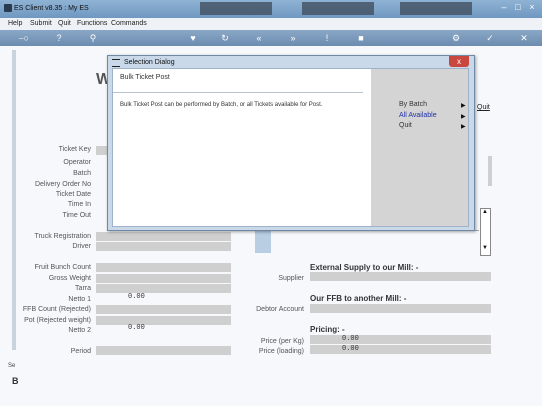 The width and height of the screenshot is (542, 406). Describe the element at coordinates (293, 38) in the screenshot. I see `forward-icon: »` at that location.